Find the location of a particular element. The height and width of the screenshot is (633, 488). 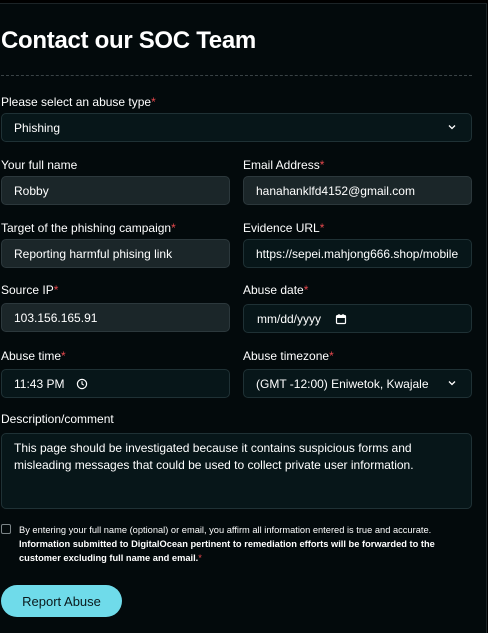

target-label: Target of the phishing campaign* is located at coordinates (88, 228).